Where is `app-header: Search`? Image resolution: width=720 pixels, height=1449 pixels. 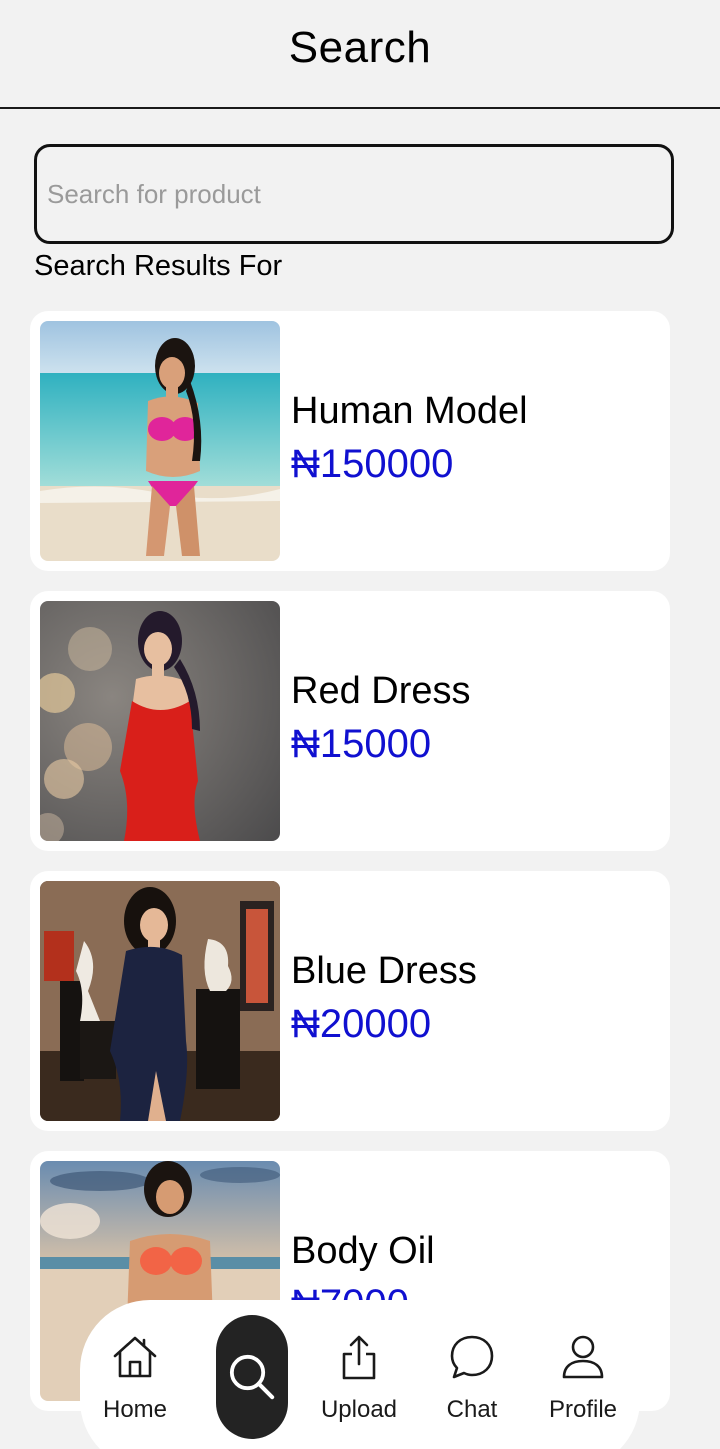 app-header: Search is located at coordinates (360, 54).